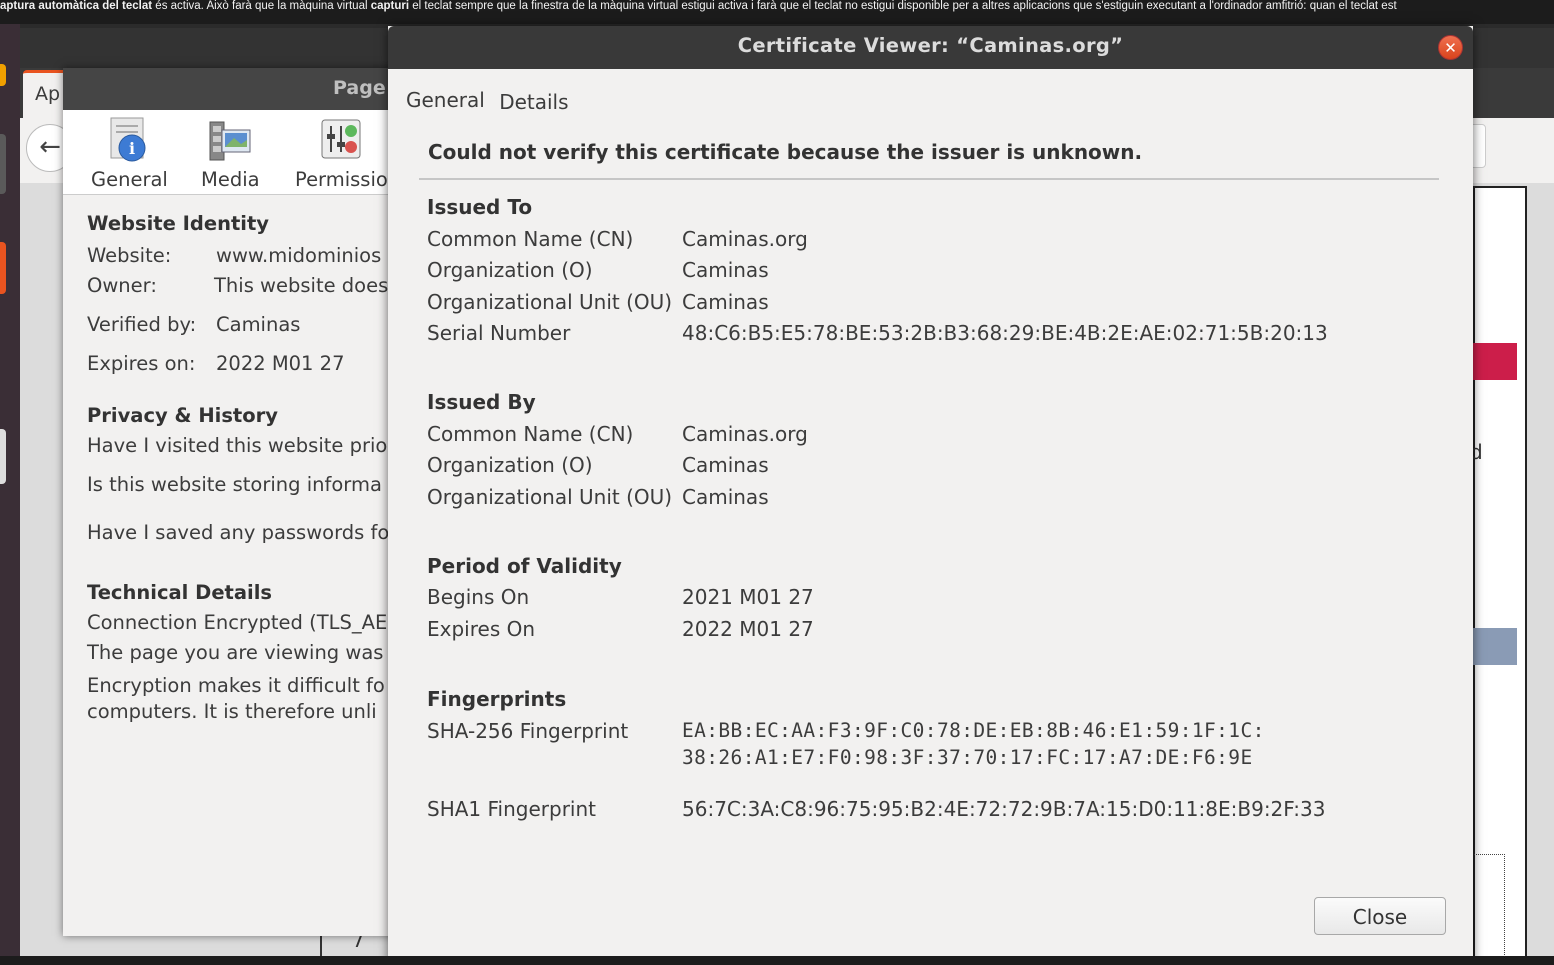  What do you see at coordinates (76, 6) in the screenshot?
I see `notification-bold-1: aptura automàtica del teclat` at bounding box center [76, 6].